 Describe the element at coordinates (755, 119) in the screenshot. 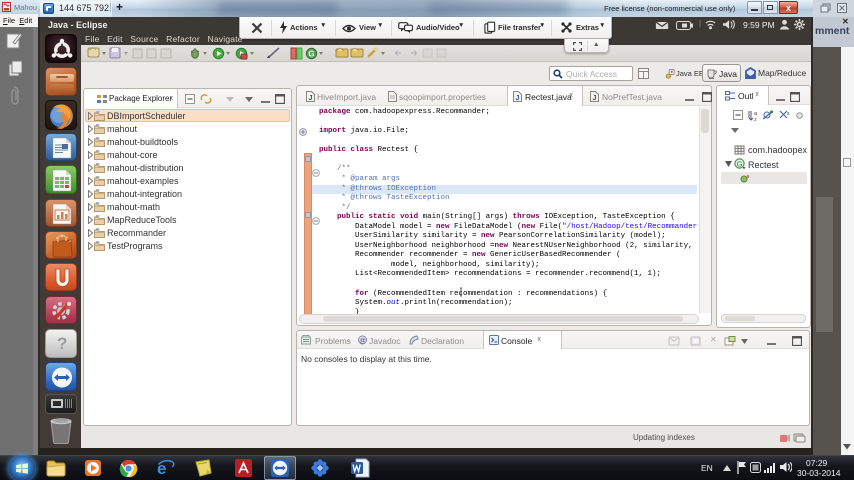

I see `svg-text: z` at that location.